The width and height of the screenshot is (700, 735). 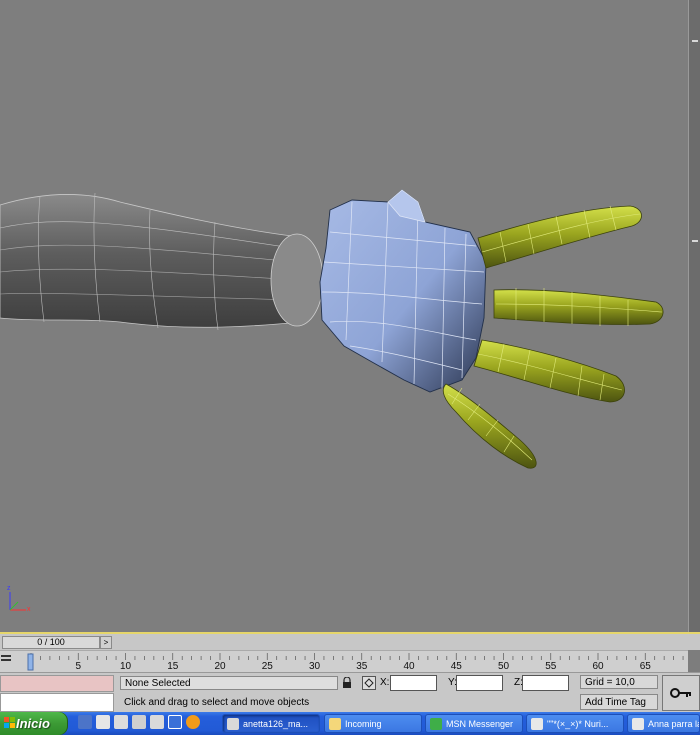 What do you see at coordinates (480, 724) in the screenshot?
I see `task-label: MSN Messenger` at bounding box center [480, 724].